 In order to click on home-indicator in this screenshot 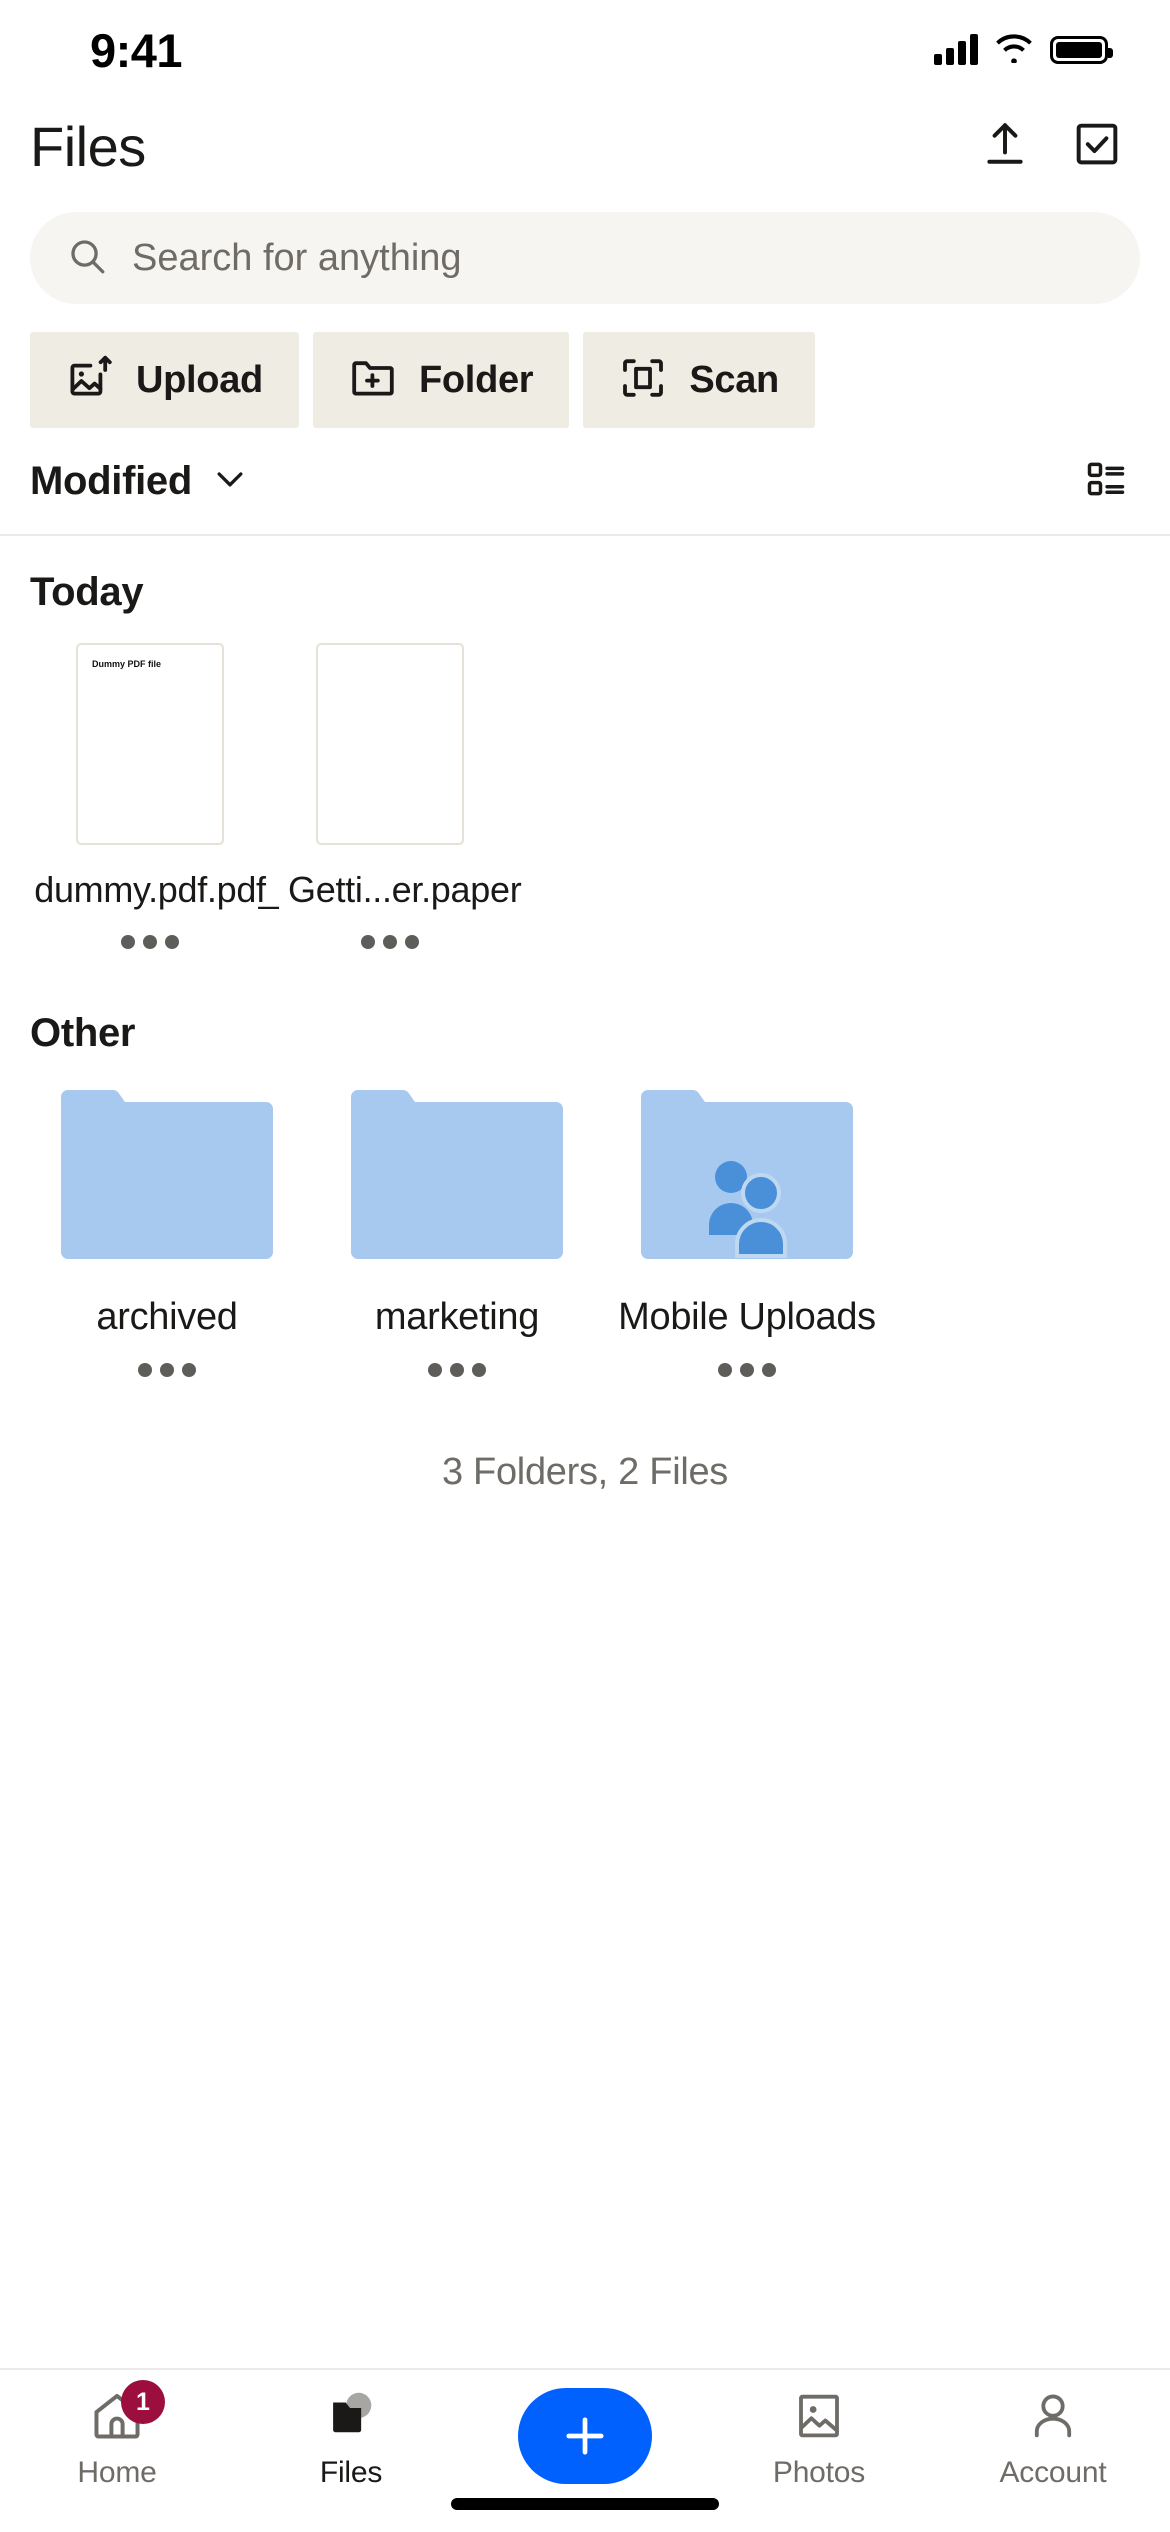, I will do `click(585, 2504)`.